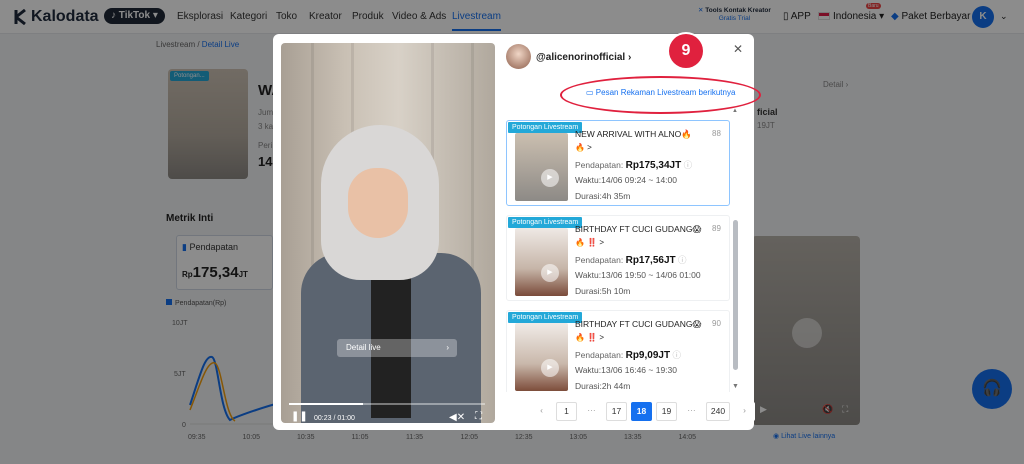 This screenshot has height=464, width=1024. Describe the element at coordinates (583, 147) in the screenshot. I see `item-emojis: 🔥 >` at that location.